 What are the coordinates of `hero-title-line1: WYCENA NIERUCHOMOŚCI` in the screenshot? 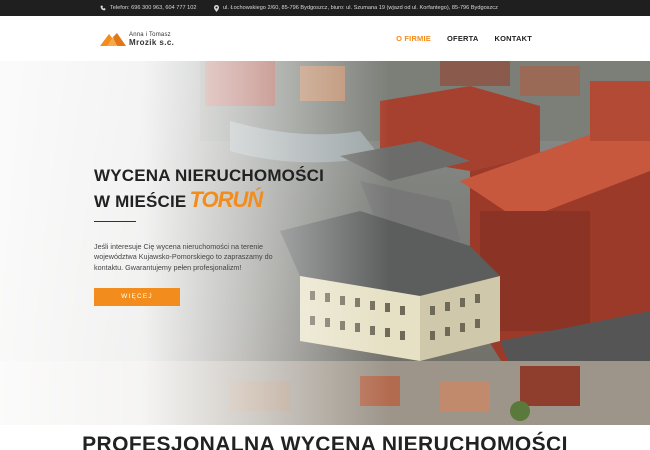 It's located at (209, 175).